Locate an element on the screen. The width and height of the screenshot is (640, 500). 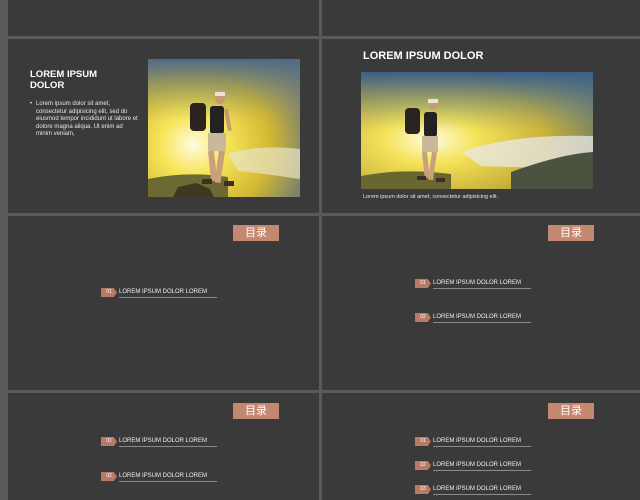
slide-photo-title: LOREM IPSUM DOLOR is located at coordinates (423, 56).